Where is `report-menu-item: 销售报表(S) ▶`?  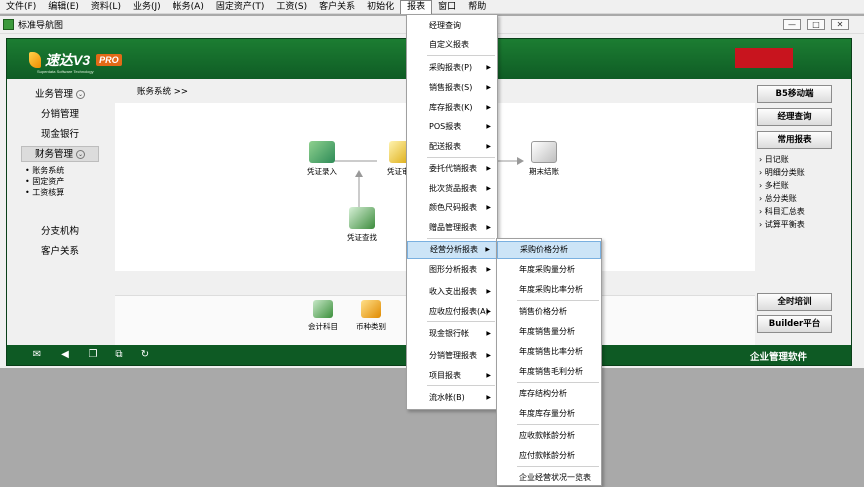 report-menu-item: 销售报表(S) ▶ is located at coordinates (452, 88).